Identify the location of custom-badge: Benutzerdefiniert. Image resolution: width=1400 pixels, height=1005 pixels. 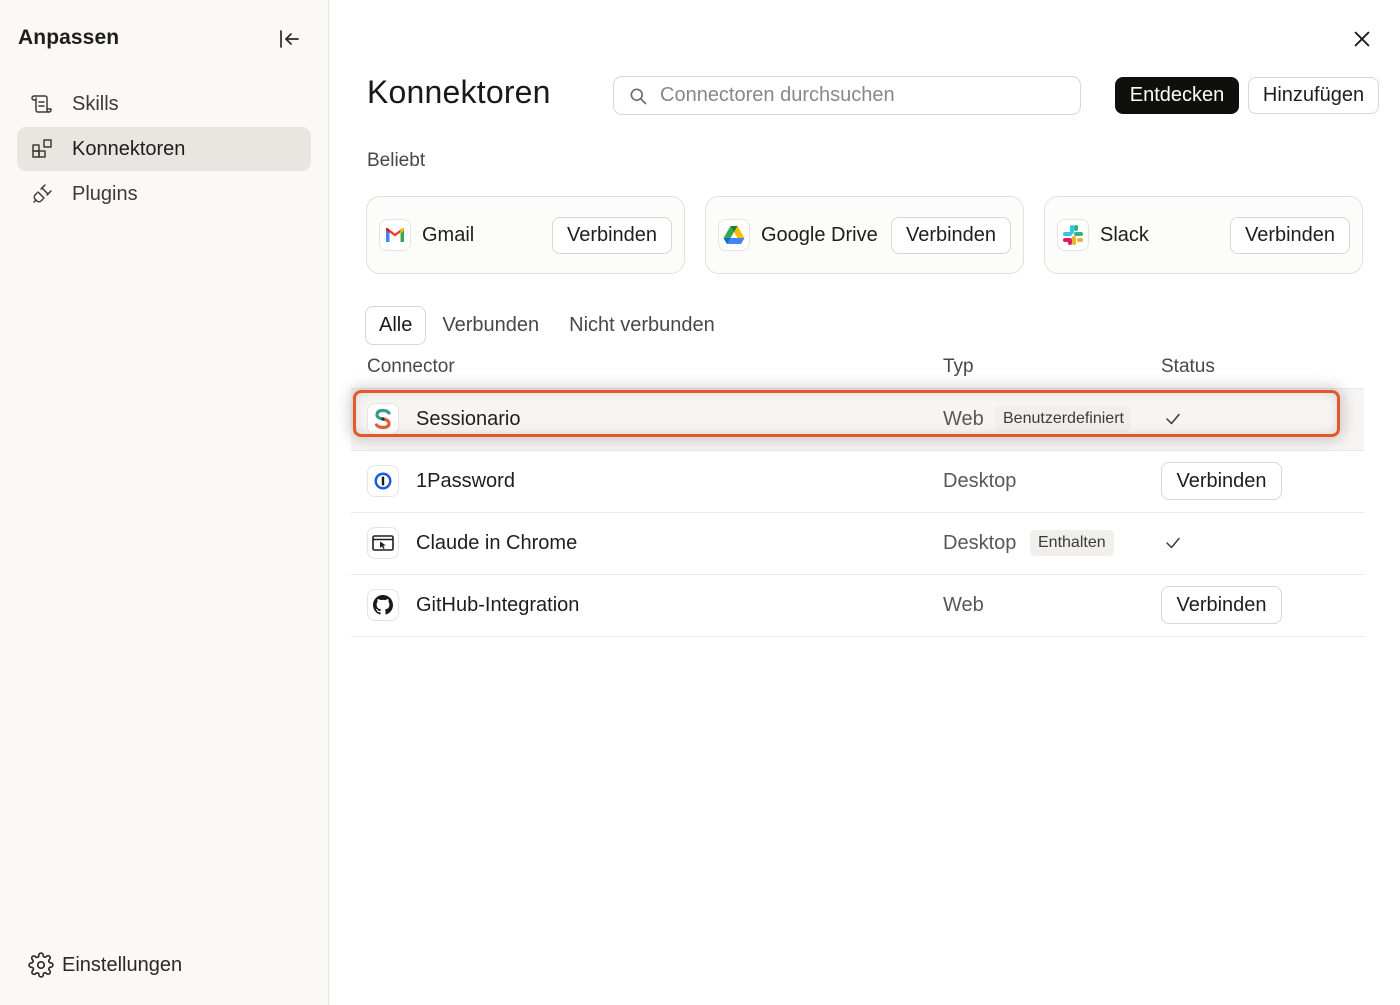
(1063, 419).